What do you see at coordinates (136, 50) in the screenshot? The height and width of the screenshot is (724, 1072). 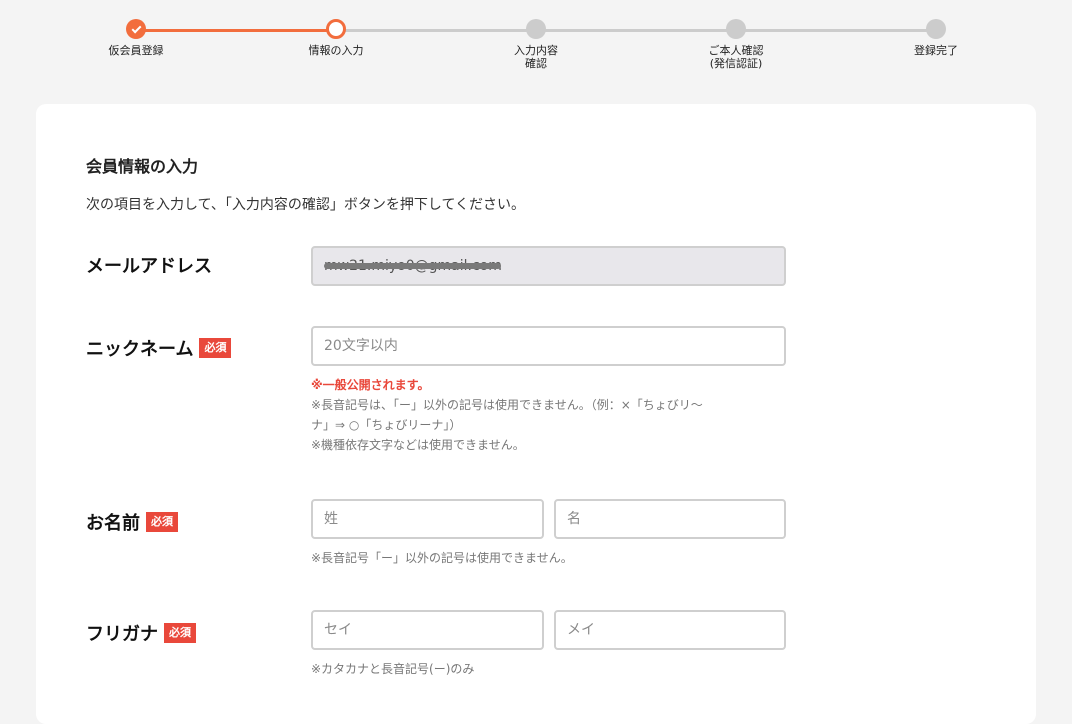 I see `step-label: 仮会員登録` at bounding box center [136, 50].